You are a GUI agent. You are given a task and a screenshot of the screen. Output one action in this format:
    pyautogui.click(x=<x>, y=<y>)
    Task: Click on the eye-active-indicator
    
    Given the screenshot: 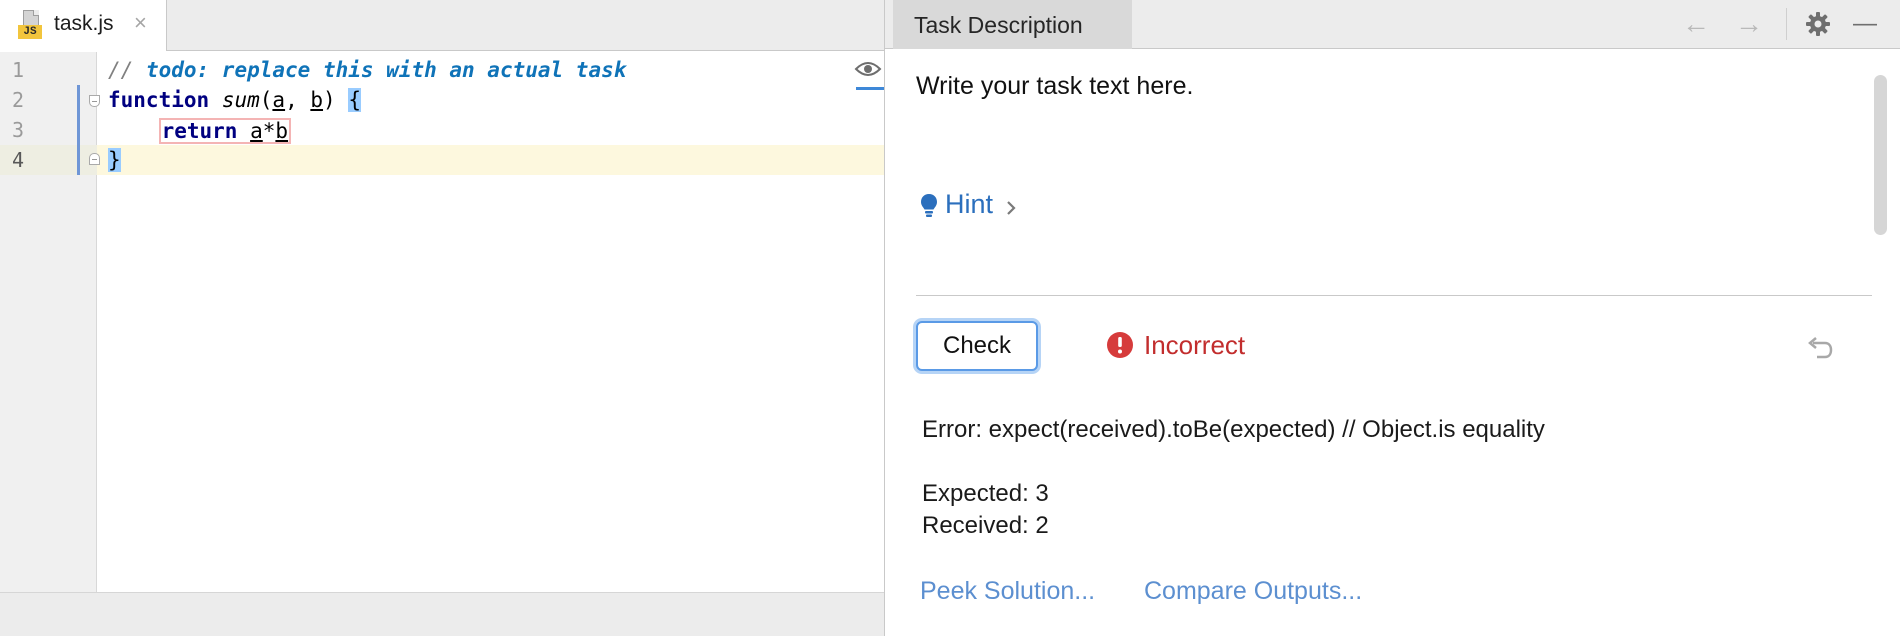 What is the action you would take?
    pyautogui.click(x=870, y=88)
    